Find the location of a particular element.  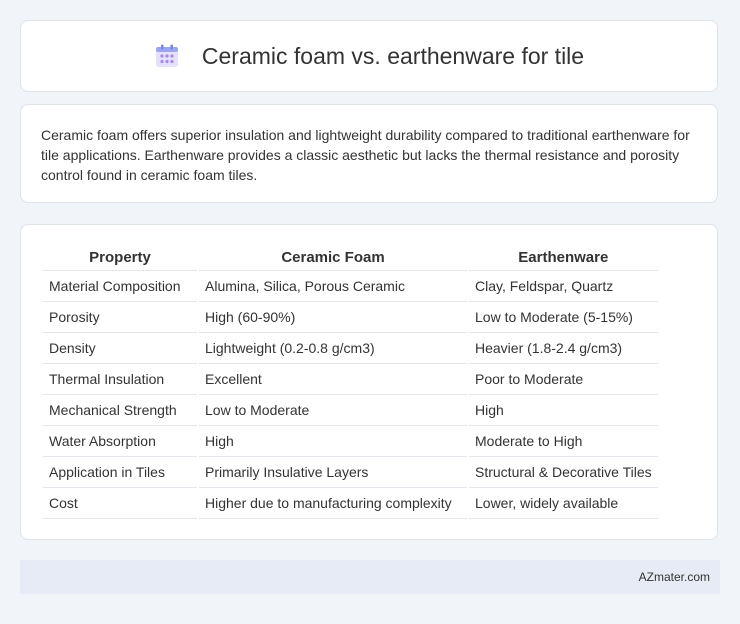

table-cell: Application in Tiles is located at coordinates (120, 472).